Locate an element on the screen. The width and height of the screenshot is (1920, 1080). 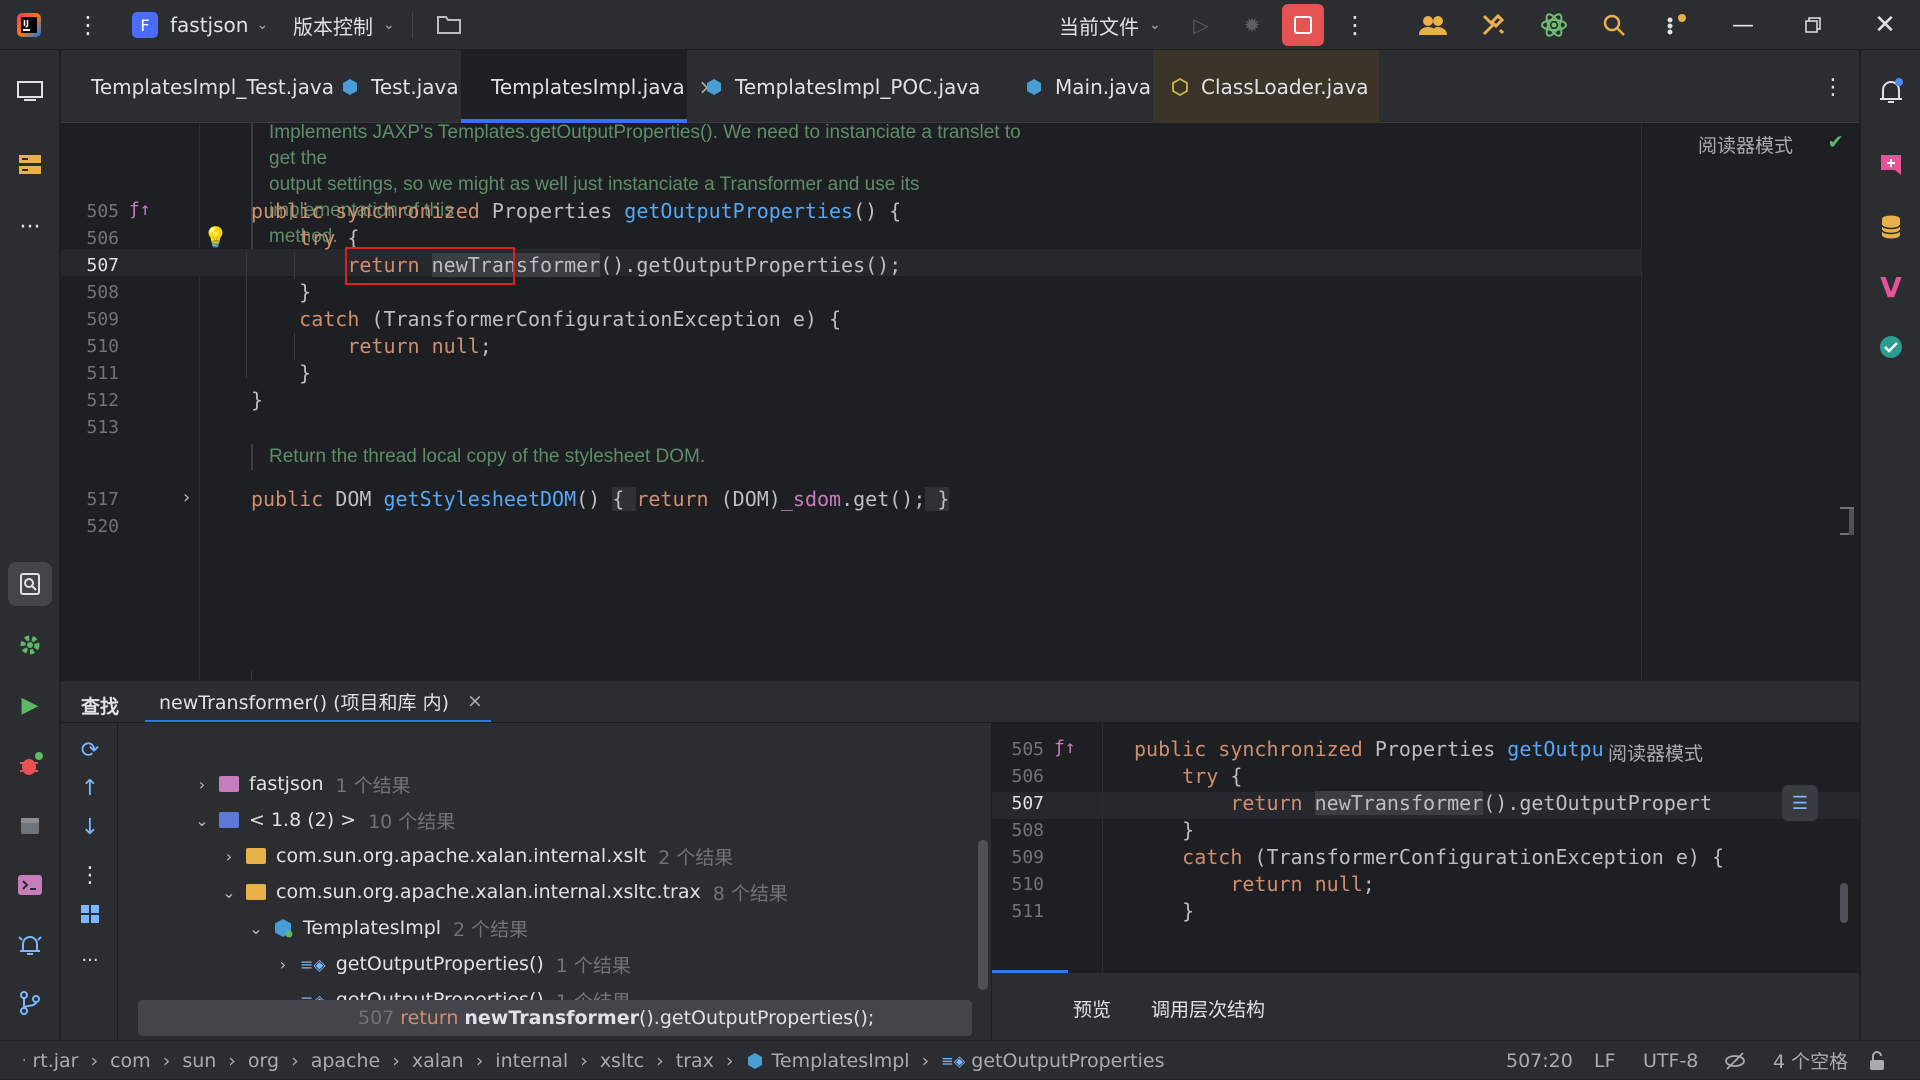
updates-icon is located at coordinates (1676, 25).